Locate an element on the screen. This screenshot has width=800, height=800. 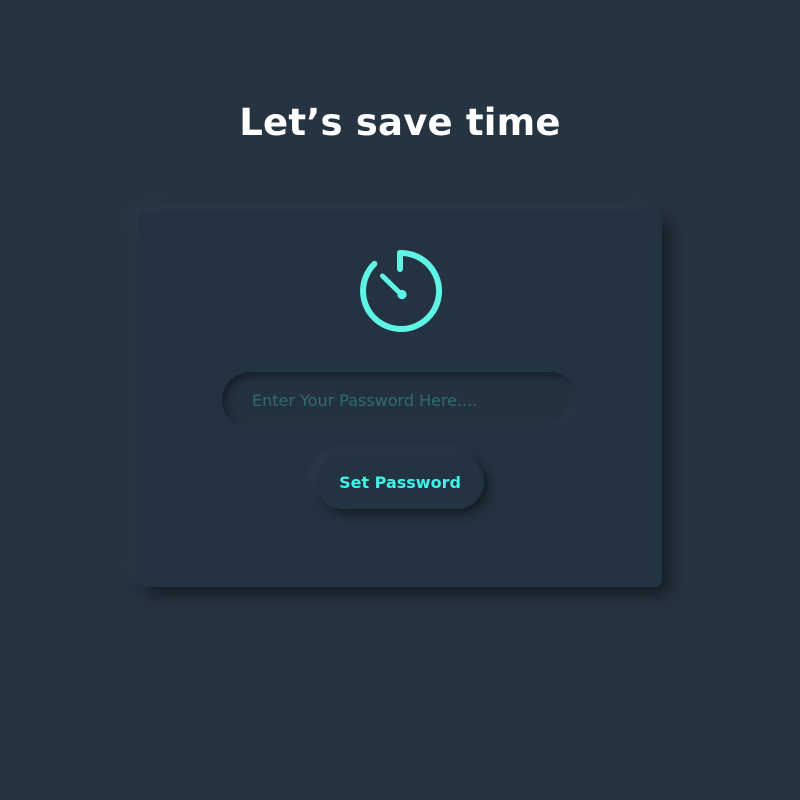
page-heading: Let’s save time is located at coordinates (400, 122).